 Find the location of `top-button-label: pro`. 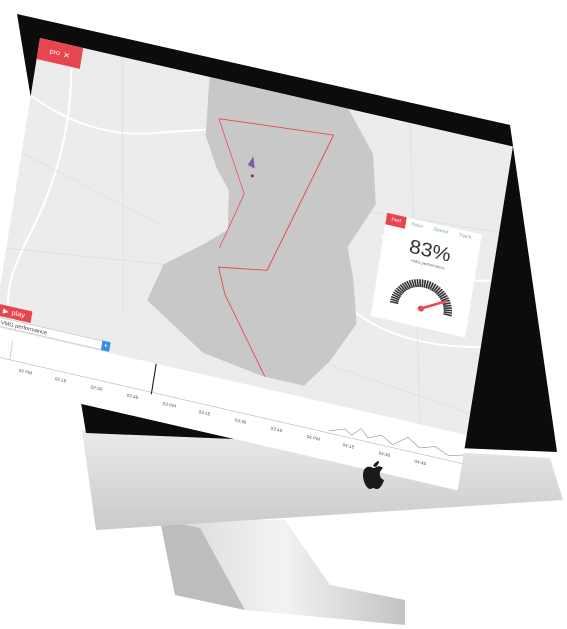

top-button-label: pro is located at coordinates (55, 52).